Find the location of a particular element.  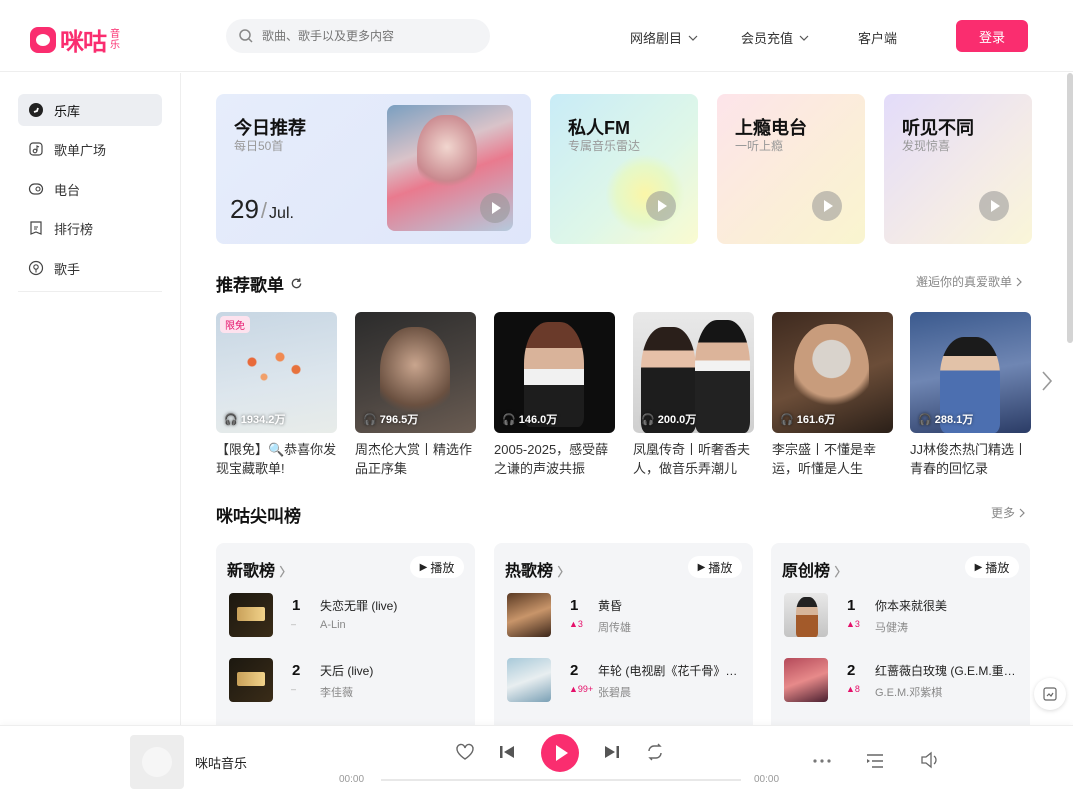

feedback-button is located at coordinates (1050, 694).